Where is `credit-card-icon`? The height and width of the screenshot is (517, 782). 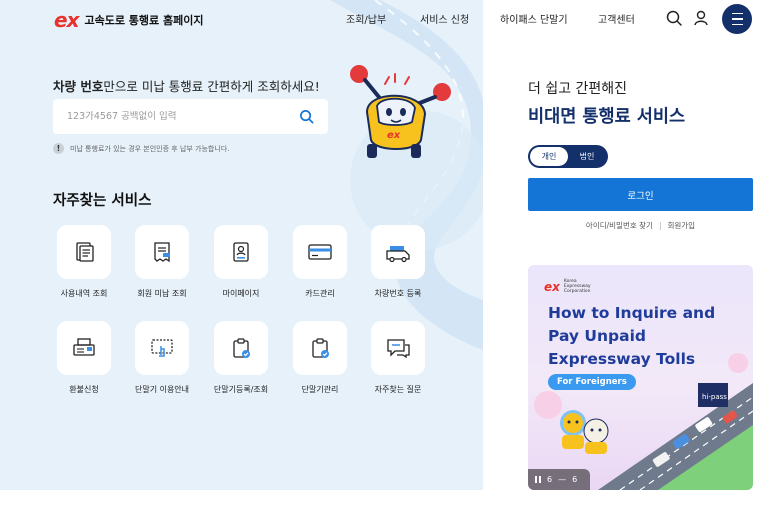 credit-card-icon is located at coordinates (320, 252).